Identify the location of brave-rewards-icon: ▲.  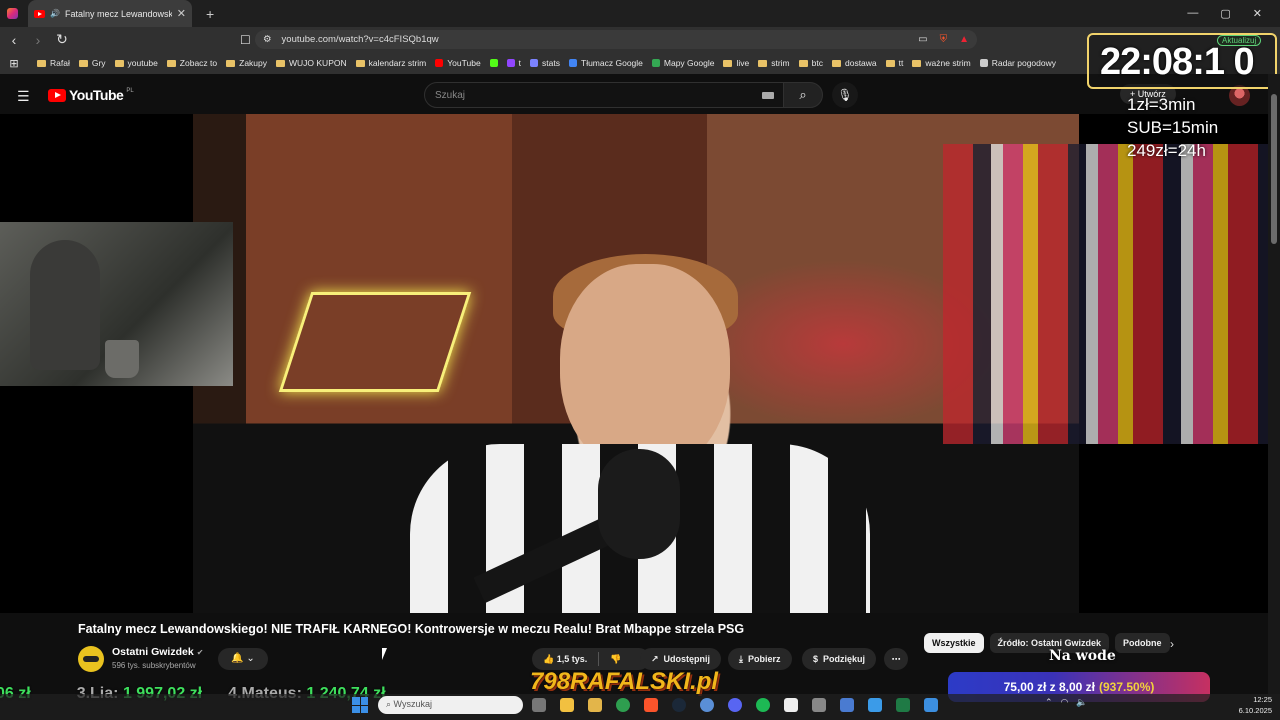
(964, 39).